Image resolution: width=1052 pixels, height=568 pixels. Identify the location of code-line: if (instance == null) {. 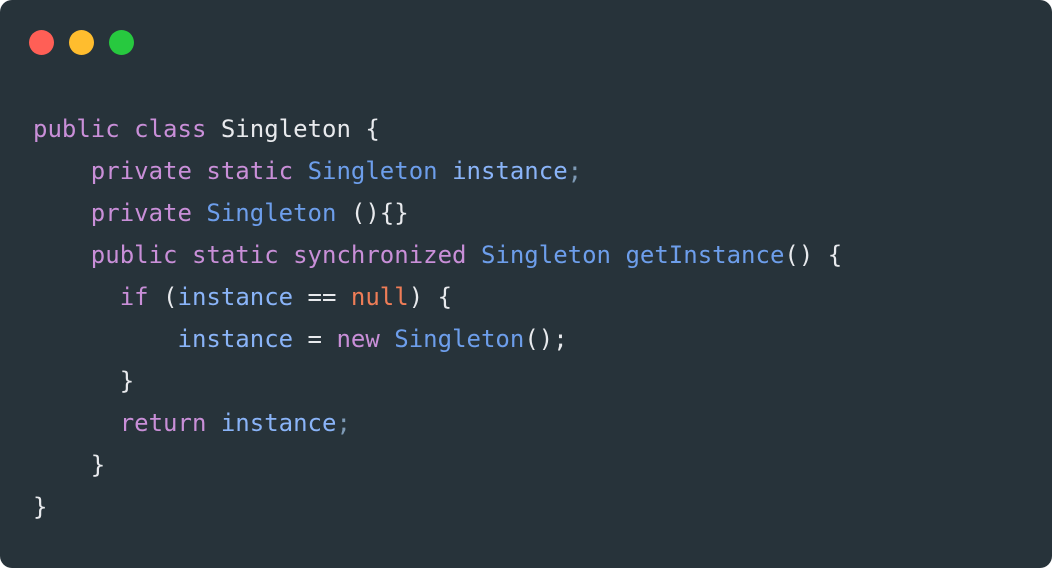
(542, 297).